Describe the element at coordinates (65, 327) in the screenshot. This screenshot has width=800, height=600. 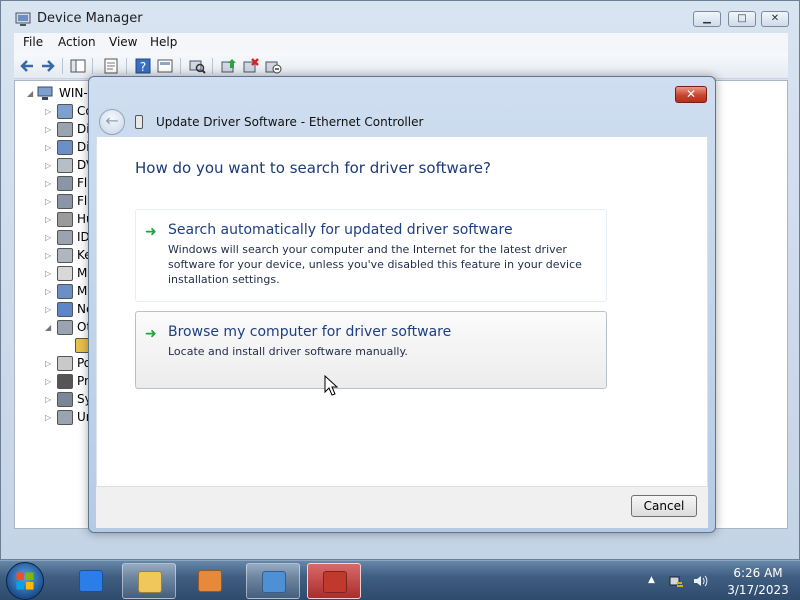
I see `other-devices-icon` at that location.